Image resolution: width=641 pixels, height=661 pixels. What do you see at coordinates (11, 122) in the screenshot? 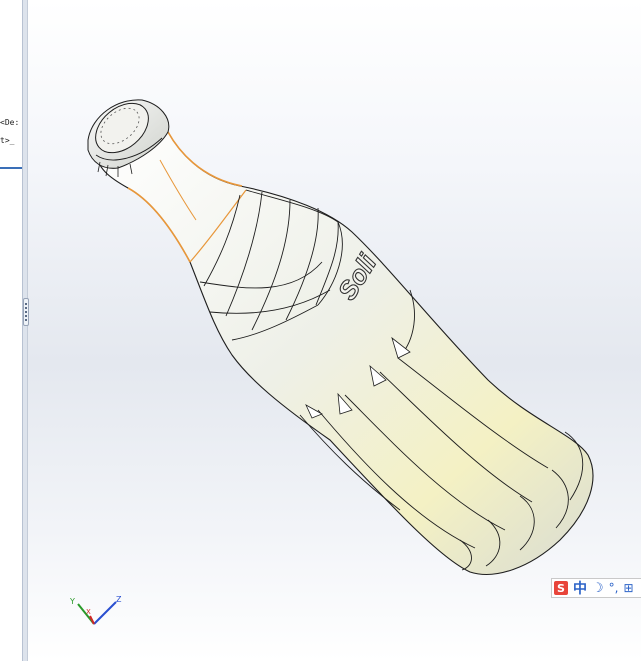
I see `feature-tree-item: <De:` at bounding box center [11, 122].